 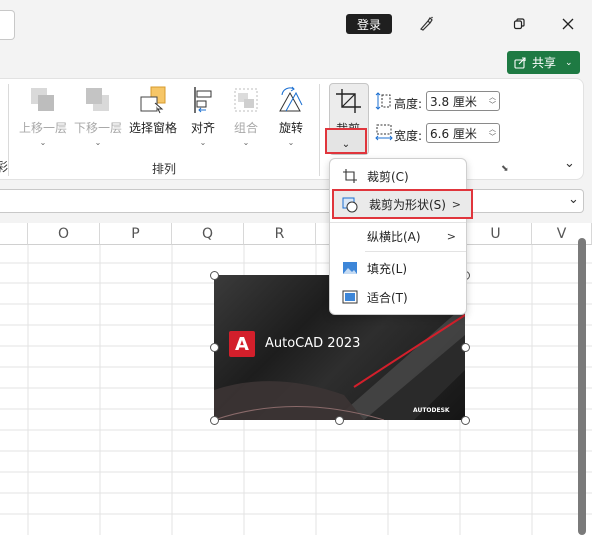 I want to click on menu-item-label: 适合(T), so click(x=387, y=297).